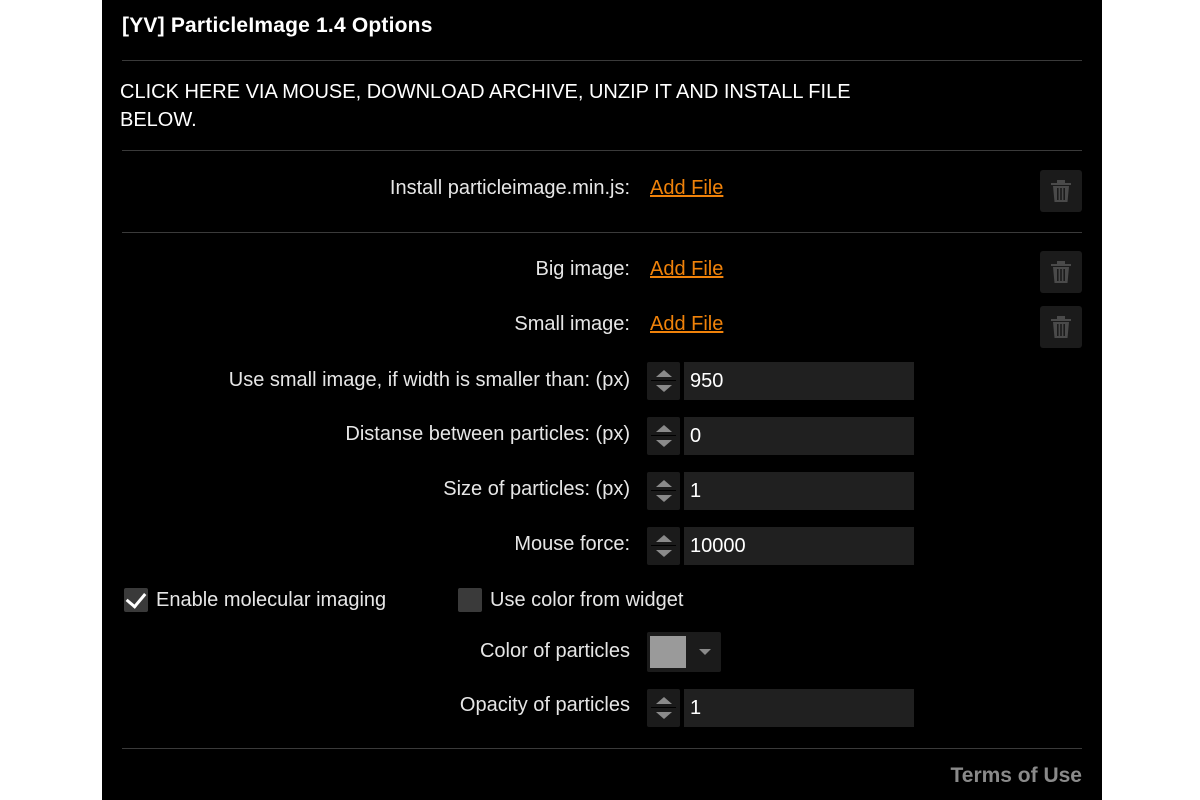  What do you see at coordinates (554, 651) in the screenshot?
I see `particle-color-label: Color of particles` at bounding box center [554, 651].